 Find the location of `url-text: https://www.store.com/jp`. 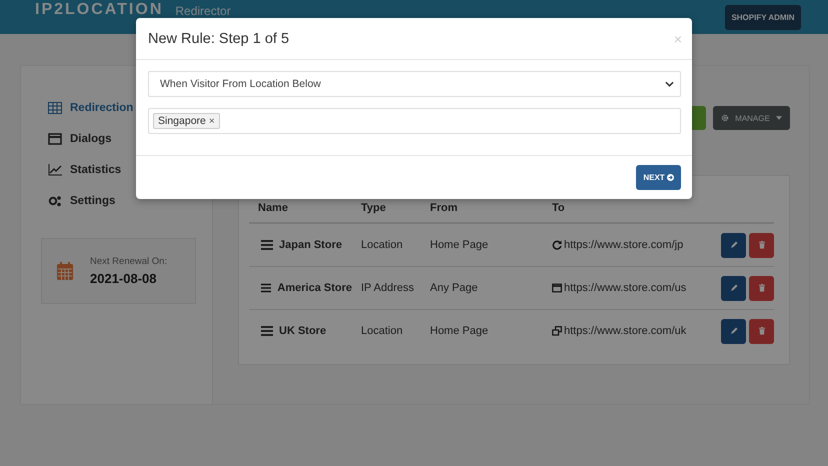

url-text: https://www.store.com/jp is located at coordinates (624, 245).